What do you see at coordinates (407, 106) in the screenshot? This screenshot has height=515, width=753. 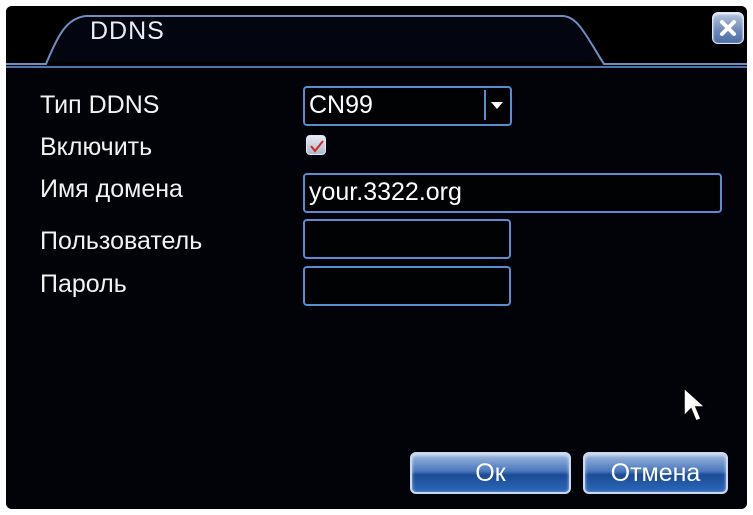 I see `ddns-type-select: CN99` at bounding box center [407, 106].